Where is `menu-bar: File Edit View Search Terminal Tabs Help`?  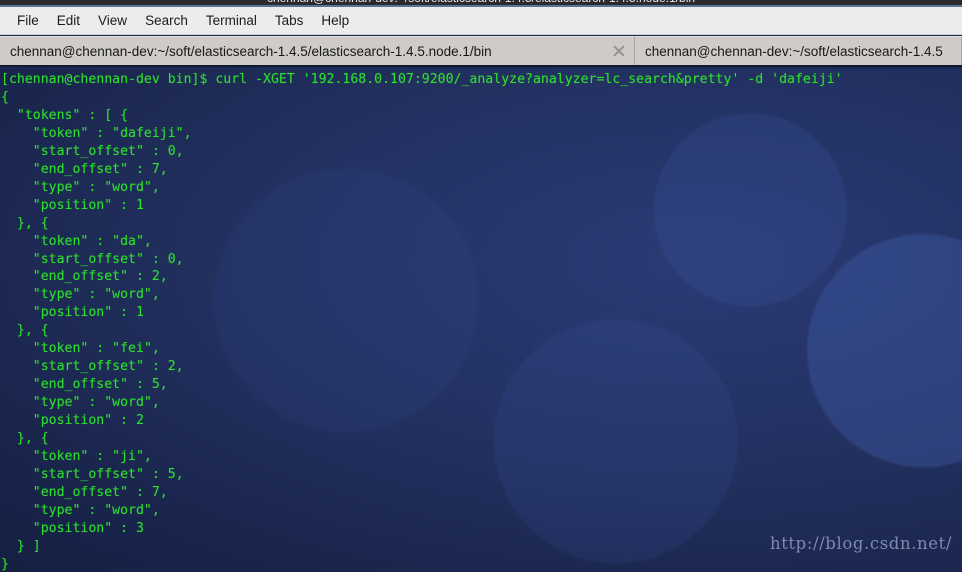 menu-bar: File Edit View Search Terminal Tabs Help is located at coordinates (481, 21).